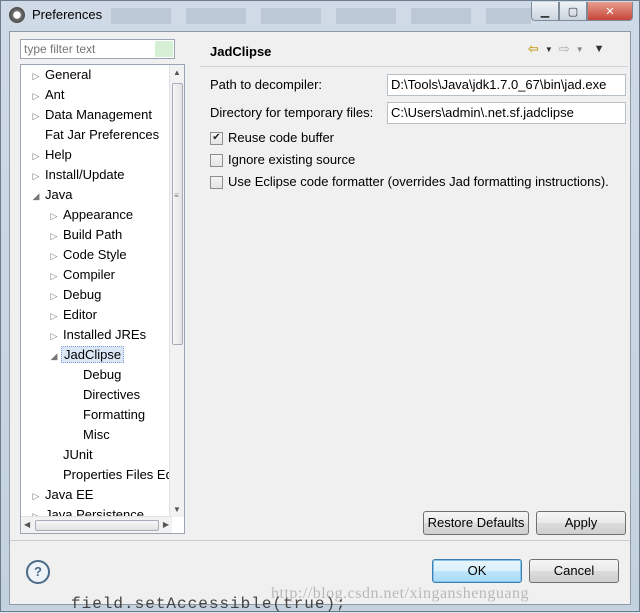 This screenshot has height=613, width=640. What do you see at coordinates (85, 235) in the screenshot?
I see `tree-item: ▷ Build Path` at bounding box center [85, 235].